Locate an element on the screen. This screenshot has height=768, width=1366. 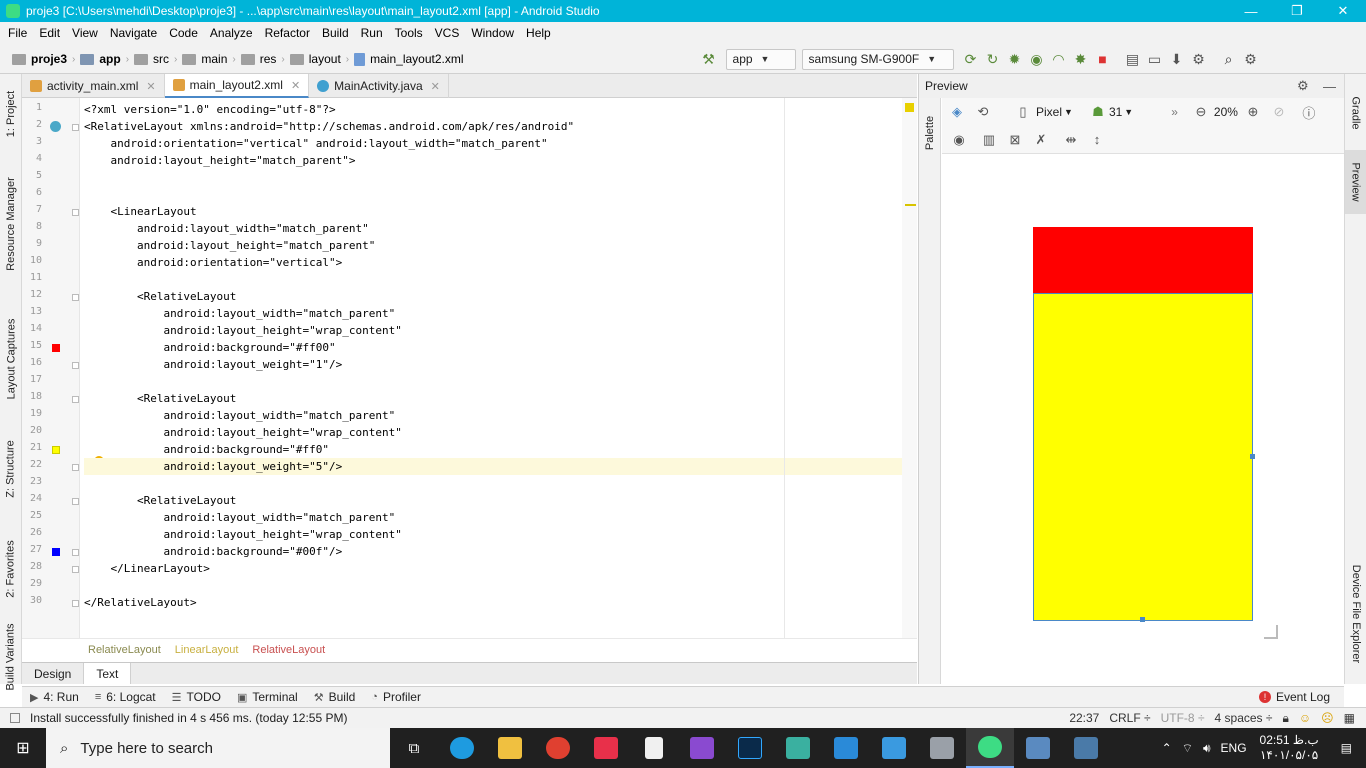
caret-position: 22:37 is located at coordinates (1084, 718).